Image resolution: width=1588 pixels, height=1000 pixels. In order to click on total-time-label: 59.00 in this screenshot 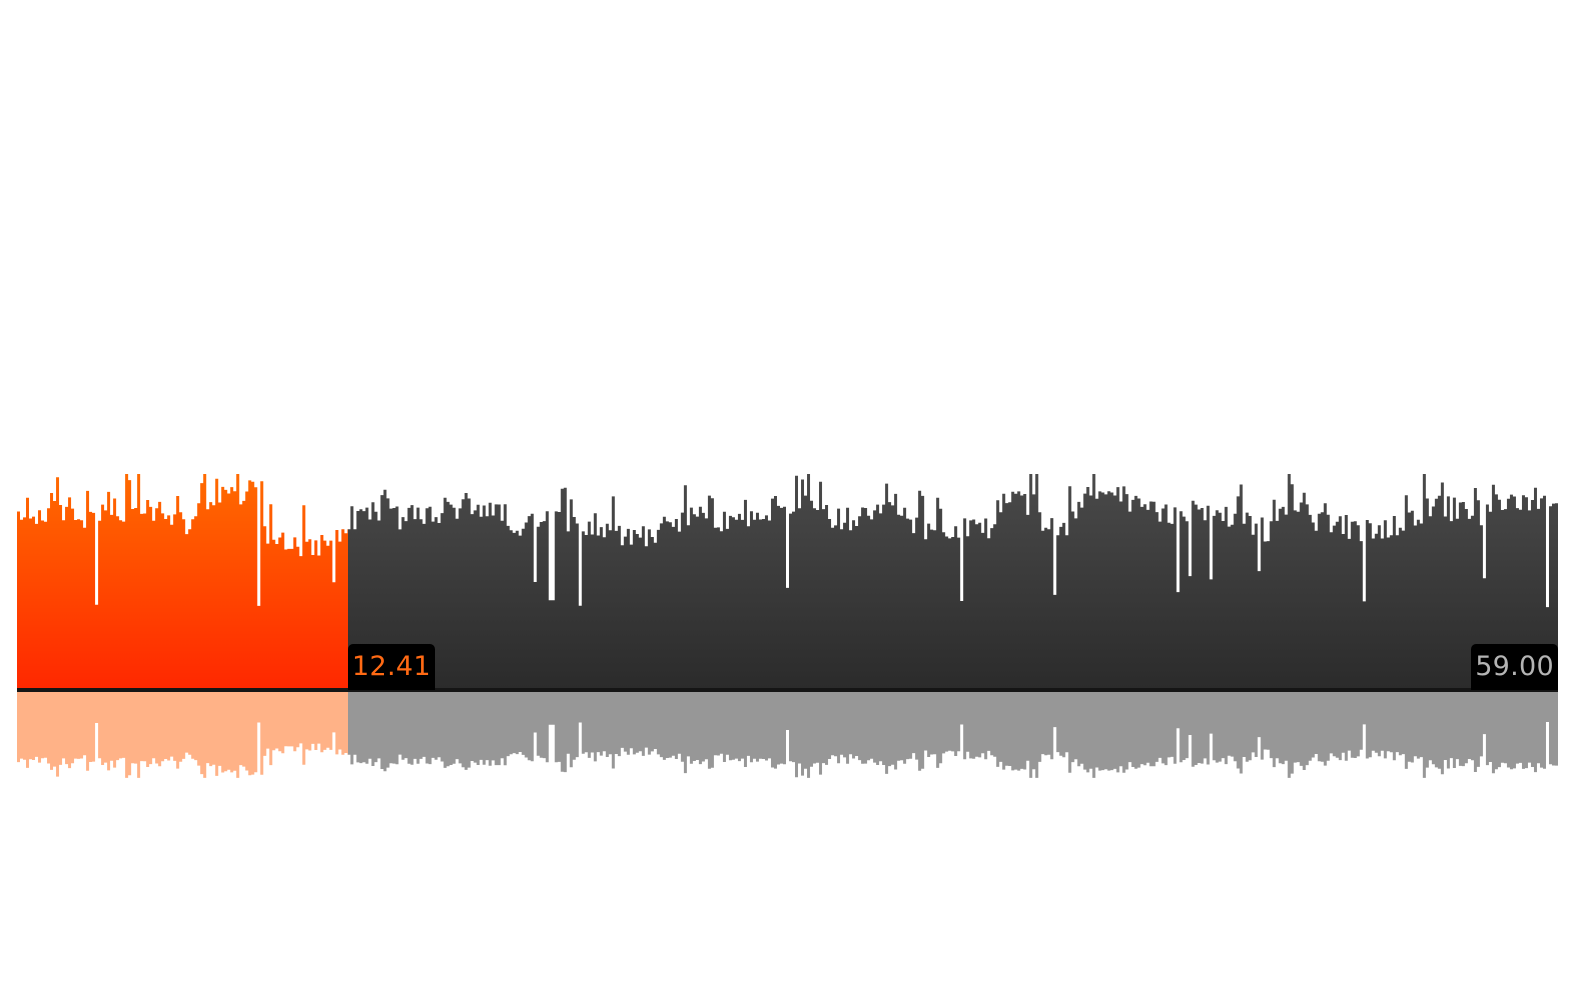, I will do `click(1514, 667)`.